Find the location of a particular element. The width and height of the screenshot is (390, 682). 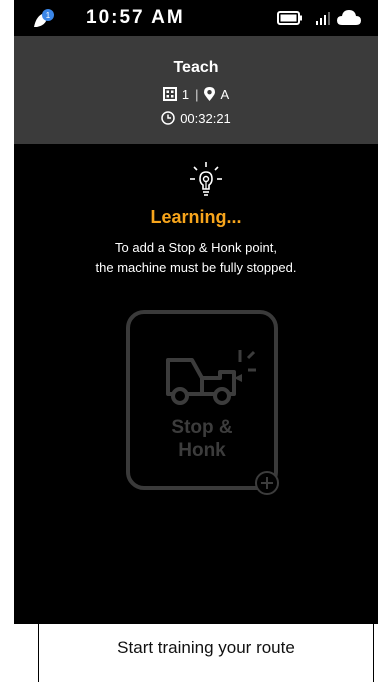

instruction-line-1: To add a Stop & Honk point, is located at coordinates (196, 247).